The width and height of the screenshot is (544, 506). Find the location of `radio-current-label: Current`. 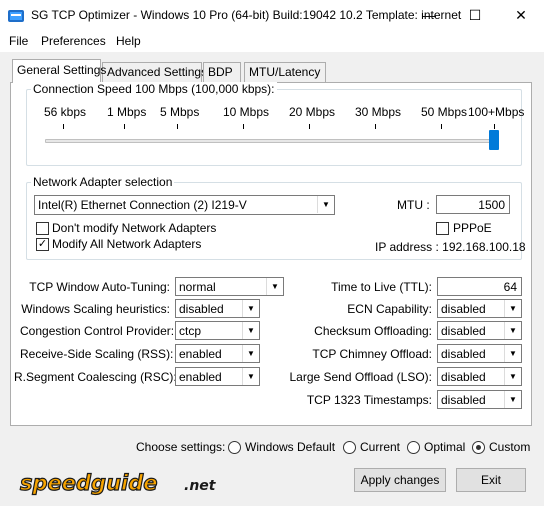

radio-current-label: Current is located at coordinates (380, 447).